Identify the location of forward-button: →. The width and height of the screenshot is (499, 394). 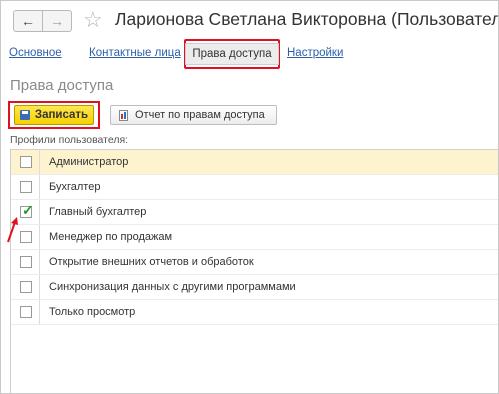
(57, 21).